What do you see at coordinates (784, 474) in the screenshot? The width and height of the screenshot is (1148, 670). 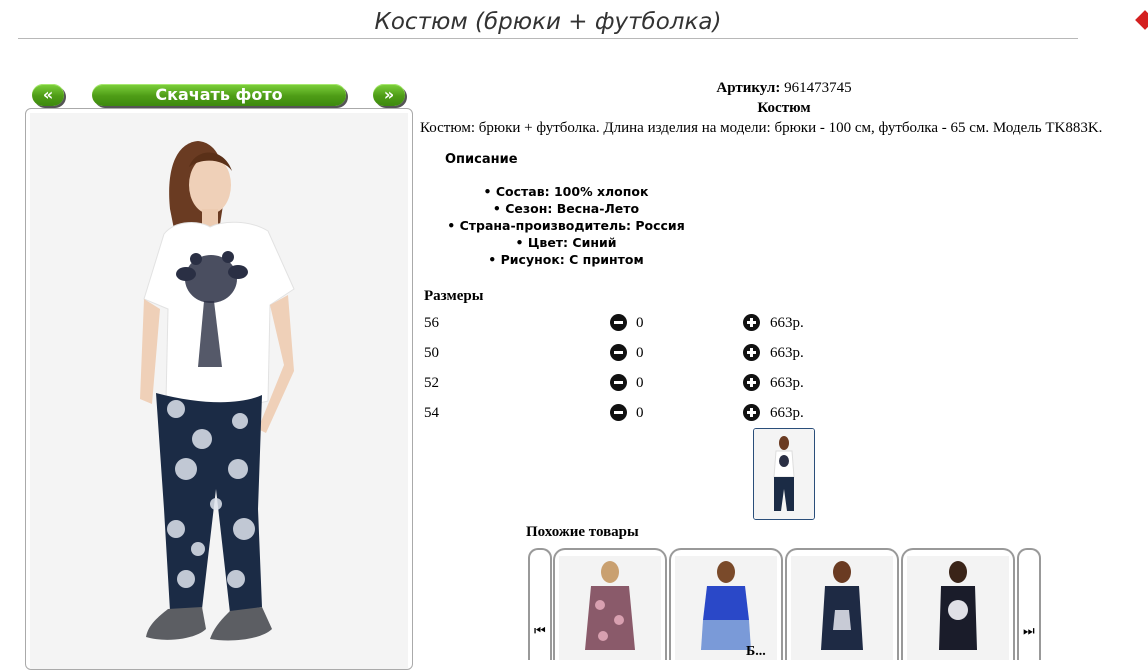 I see `photo-thumbnail` at bounding box center [784, 474].